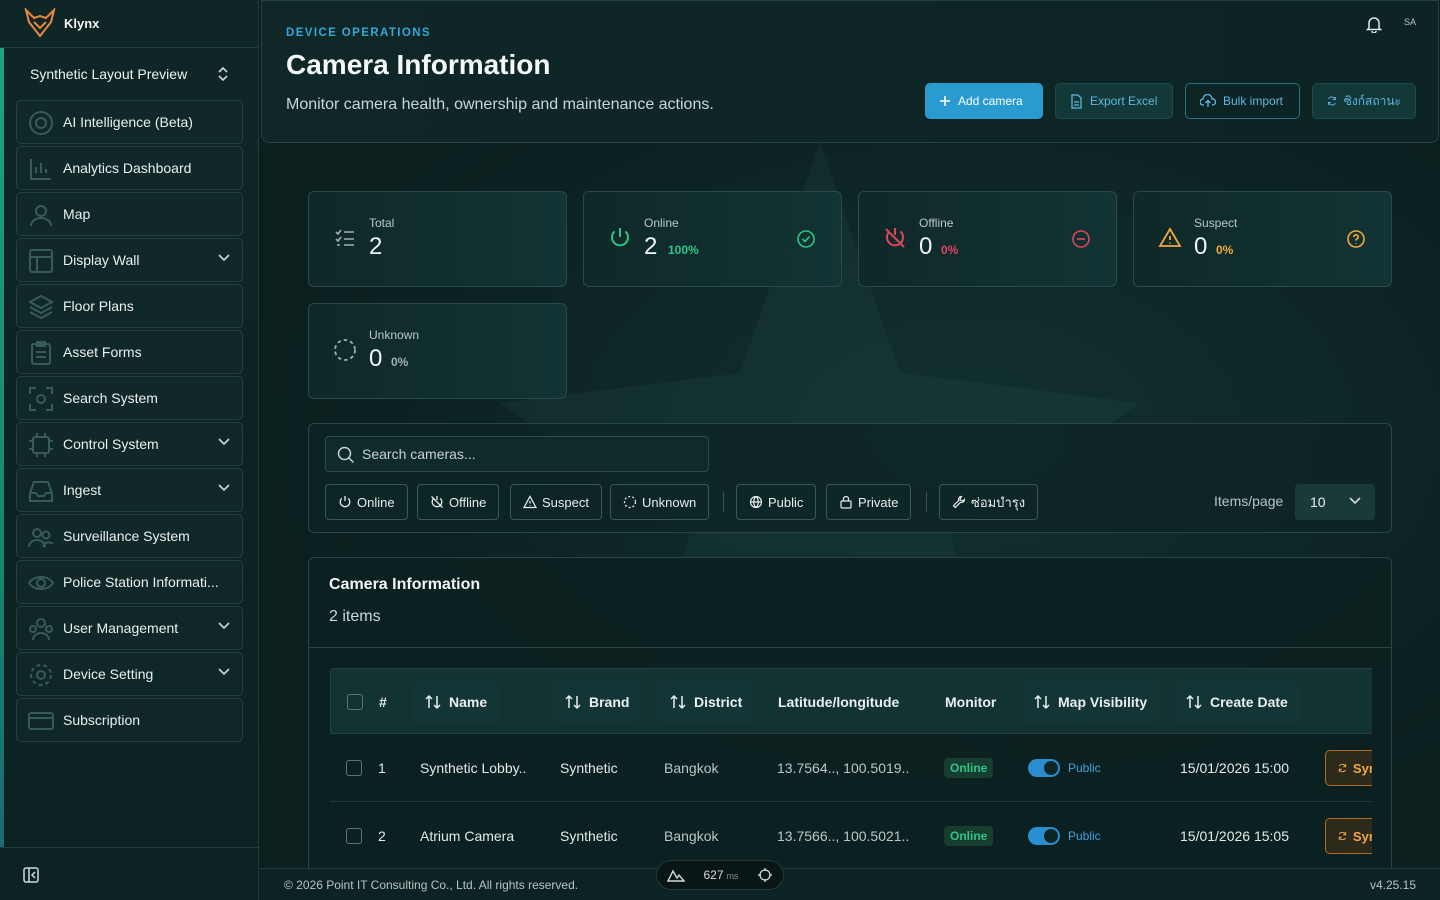 This screenshot has height=900, width=1440. I want to click on filter-private-chip: Private, so click(869, 502).